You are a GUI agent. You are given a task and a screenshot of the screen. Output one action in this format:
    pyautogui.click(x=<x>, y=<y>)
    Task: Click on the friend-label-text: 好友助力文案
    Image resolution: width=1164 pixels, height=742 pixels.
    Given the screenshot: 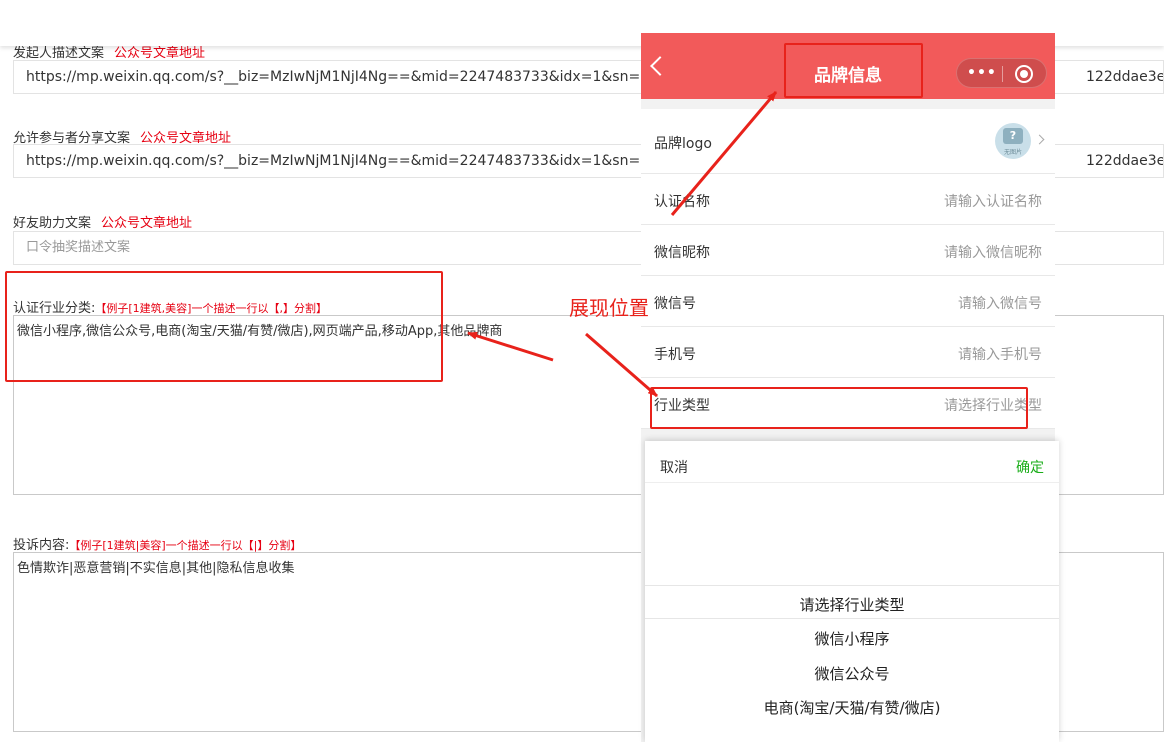 What is the action you would take?
    pyautogui.click(x=52, y=223)
    